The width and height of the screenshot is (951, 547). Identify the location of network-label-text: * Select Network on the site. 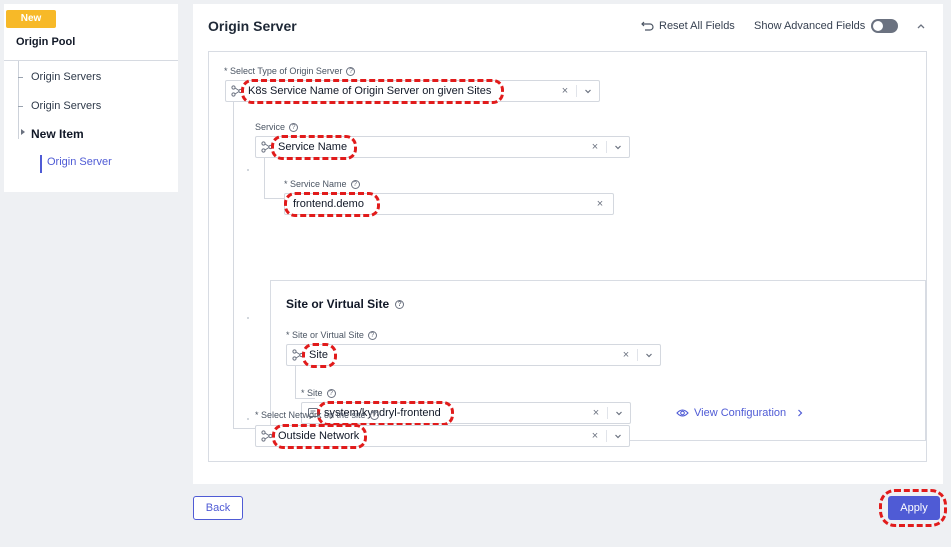
(310, 415).